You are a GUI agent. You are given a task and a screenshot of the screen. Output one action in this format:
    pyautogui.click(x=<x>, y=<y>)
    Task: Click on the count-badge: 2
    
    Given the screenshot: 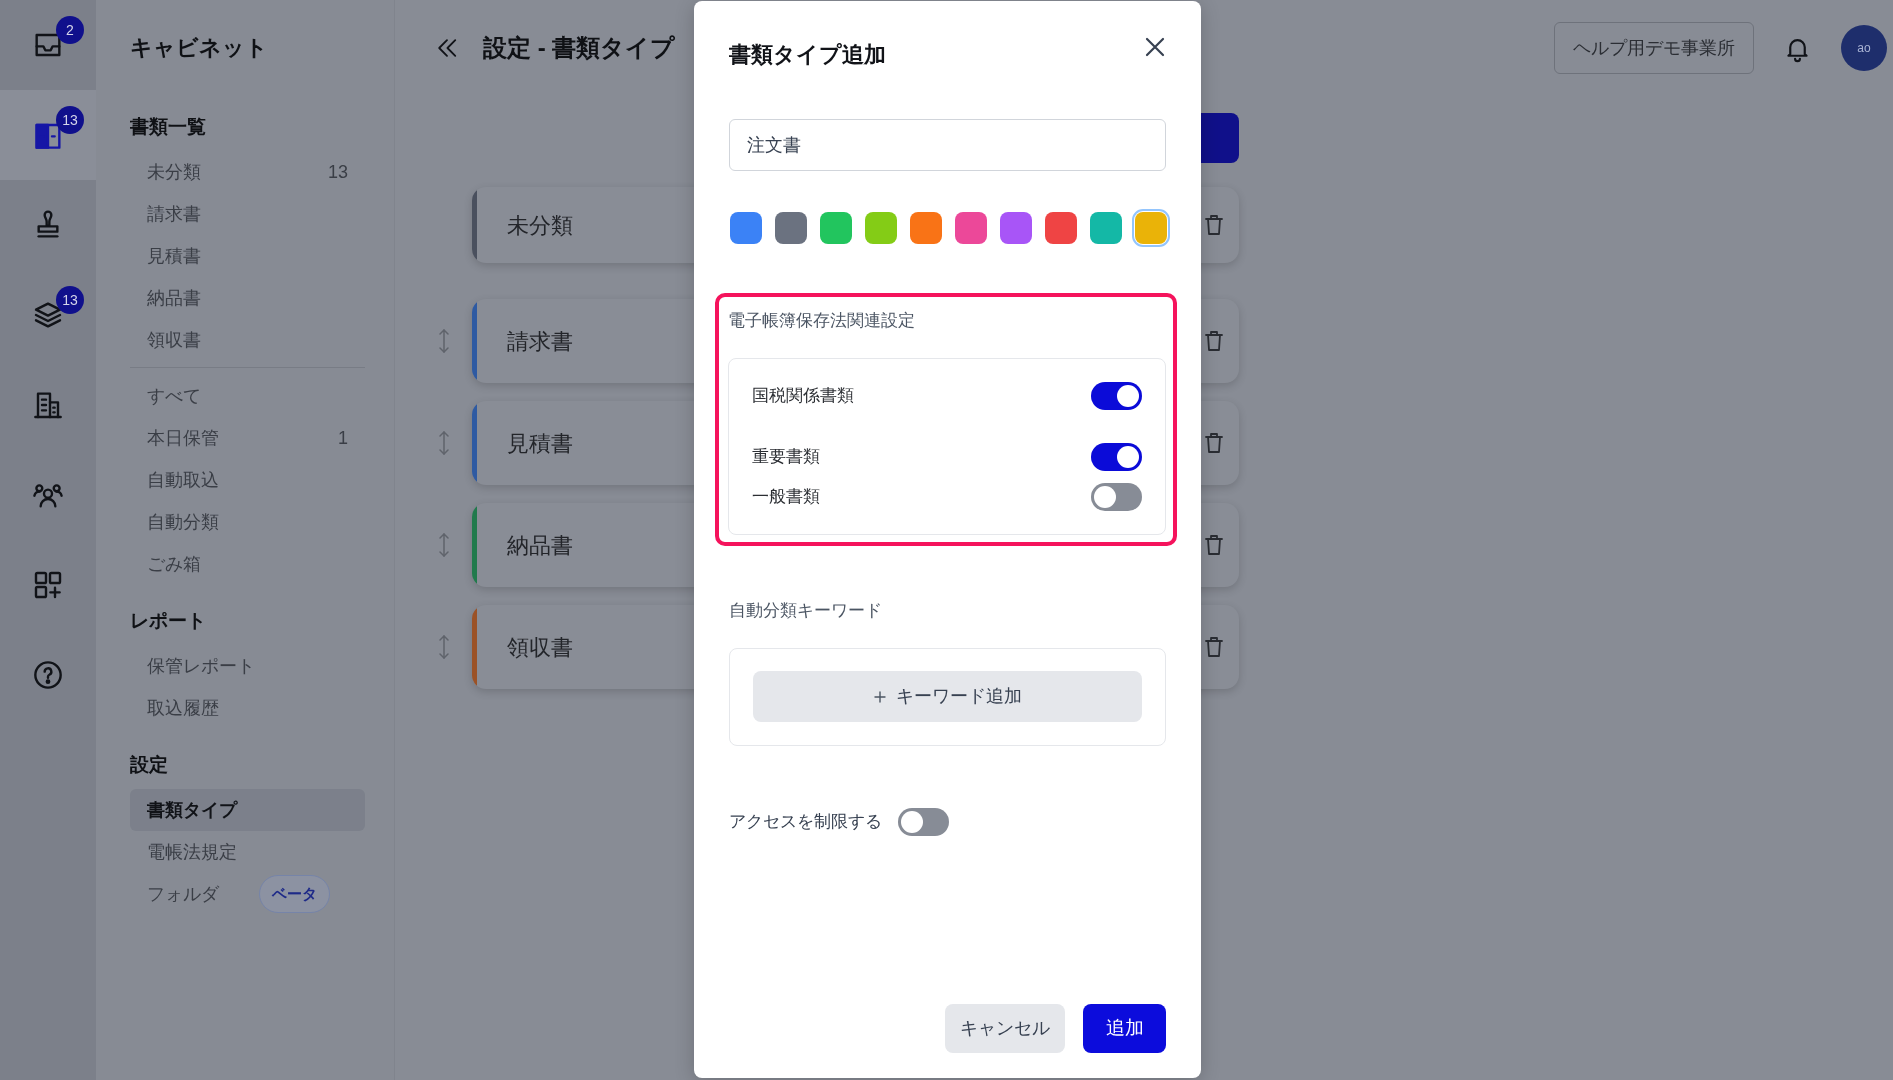 What is the action you would take?
    pyautogui.click(x=70, y=30)
    